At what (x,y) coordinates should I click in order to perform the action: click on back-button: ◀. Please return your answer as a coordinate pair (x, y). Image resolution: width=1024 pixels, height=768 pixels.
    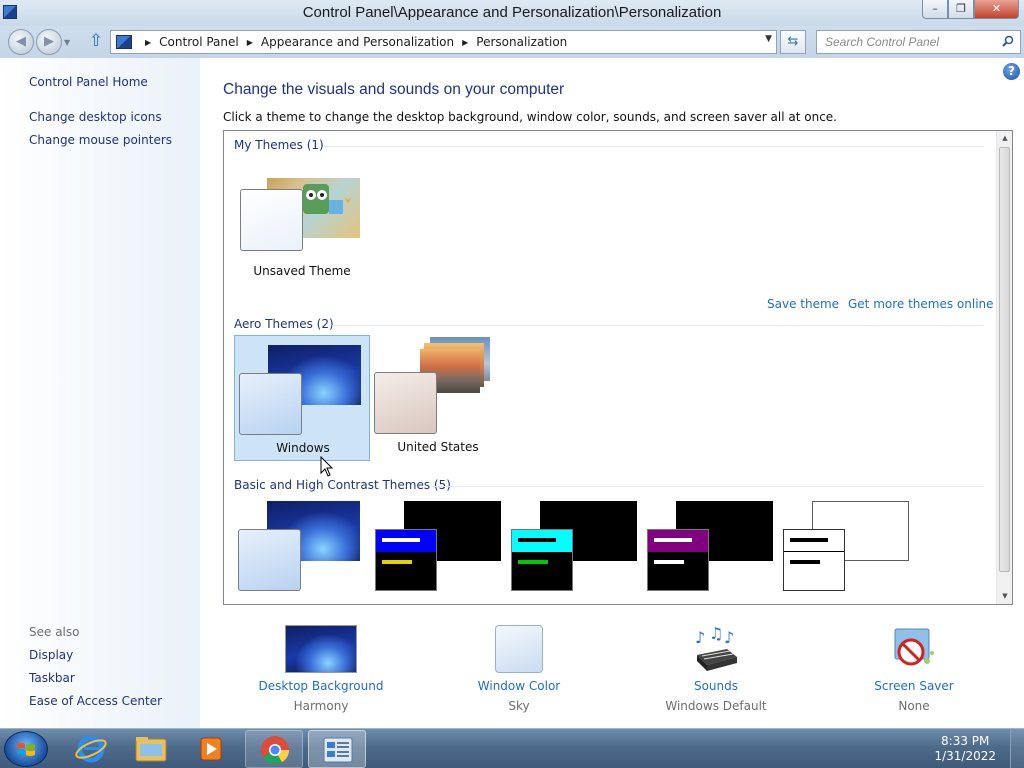
    Looking at the image, I should click on (21, 42).